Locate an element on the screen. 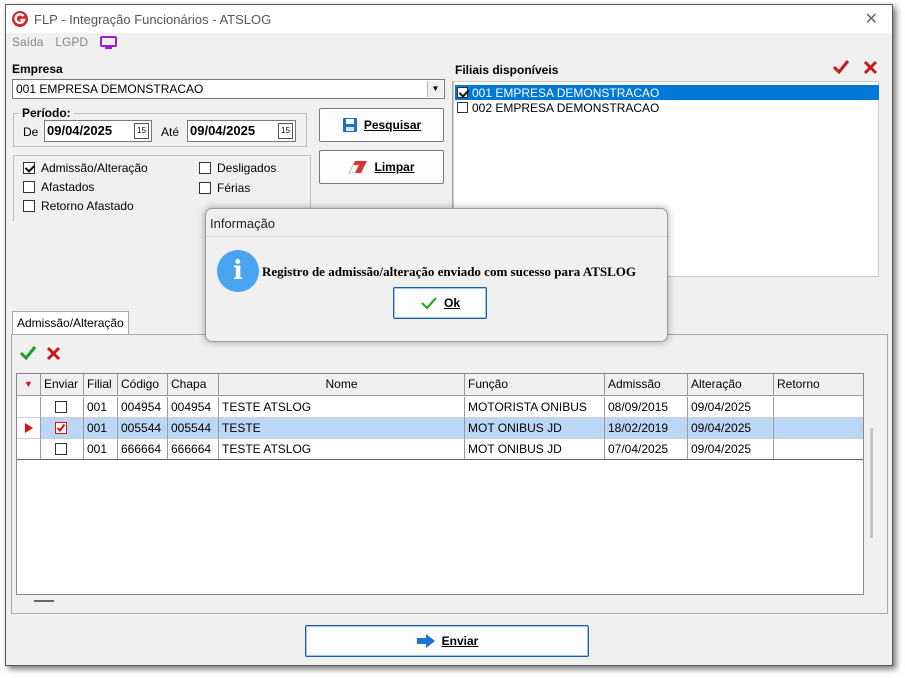 The width and height of the screenshot is (905, 678). date-ate-input: 09/04/2025 15 is located at coordinates (241, 131).